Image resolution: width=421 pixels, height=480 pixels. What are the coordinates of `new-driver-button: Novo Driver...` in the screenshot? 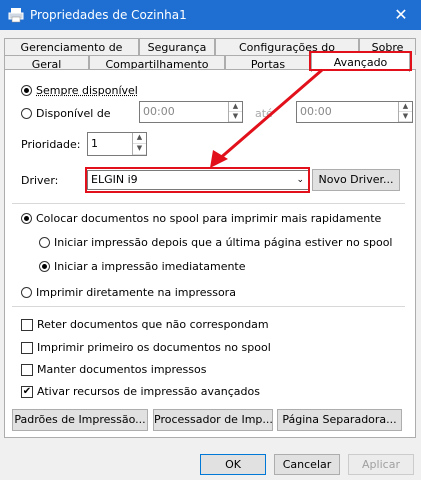 It's located at (356, 180).